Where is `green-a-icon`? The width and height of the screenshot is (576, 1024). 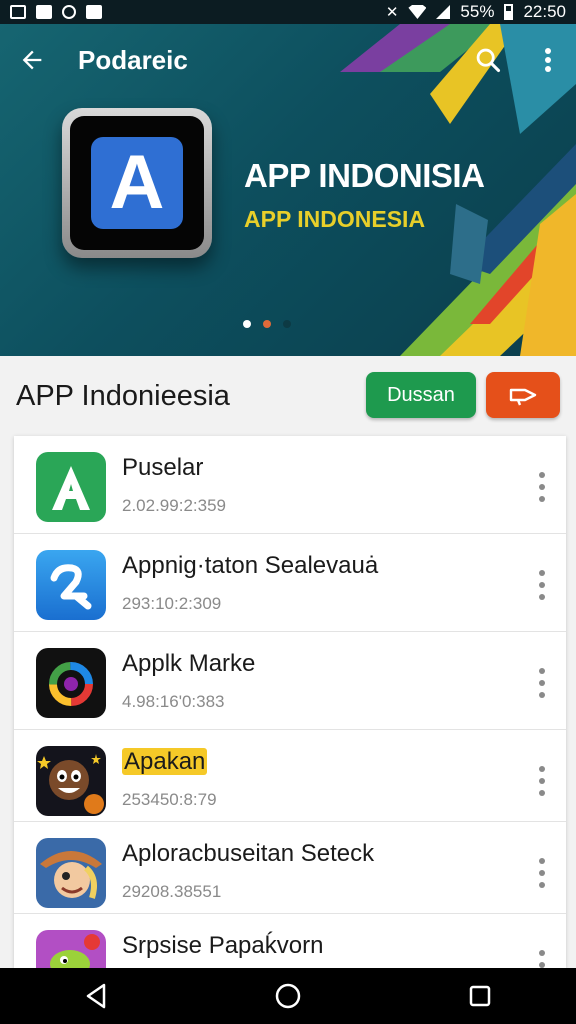
green-a-icon is located at coordinates (71, 487).